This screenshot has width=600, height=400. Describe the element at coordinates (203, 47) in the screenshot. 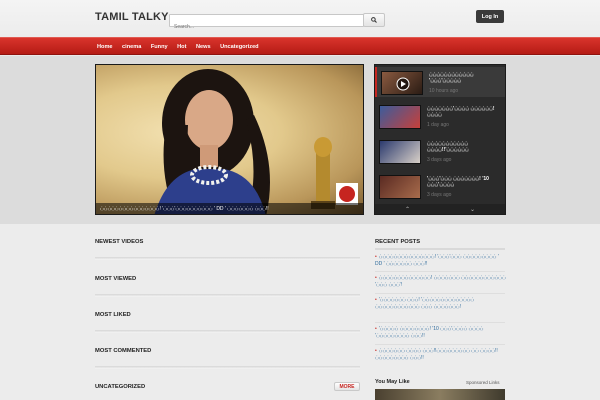

I see `nav-item-news: News` at that location.